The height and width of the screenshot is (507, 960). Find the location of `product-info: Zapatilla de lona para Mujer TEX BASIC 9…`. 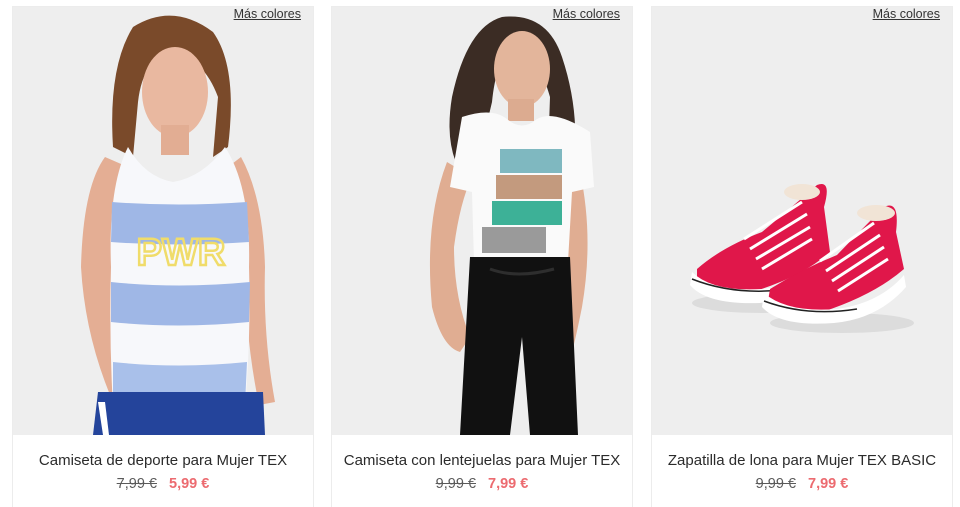

product-info: Zapatilla de lona para Mujer TEX BASIC 9… is located at coordinates (802, 471).